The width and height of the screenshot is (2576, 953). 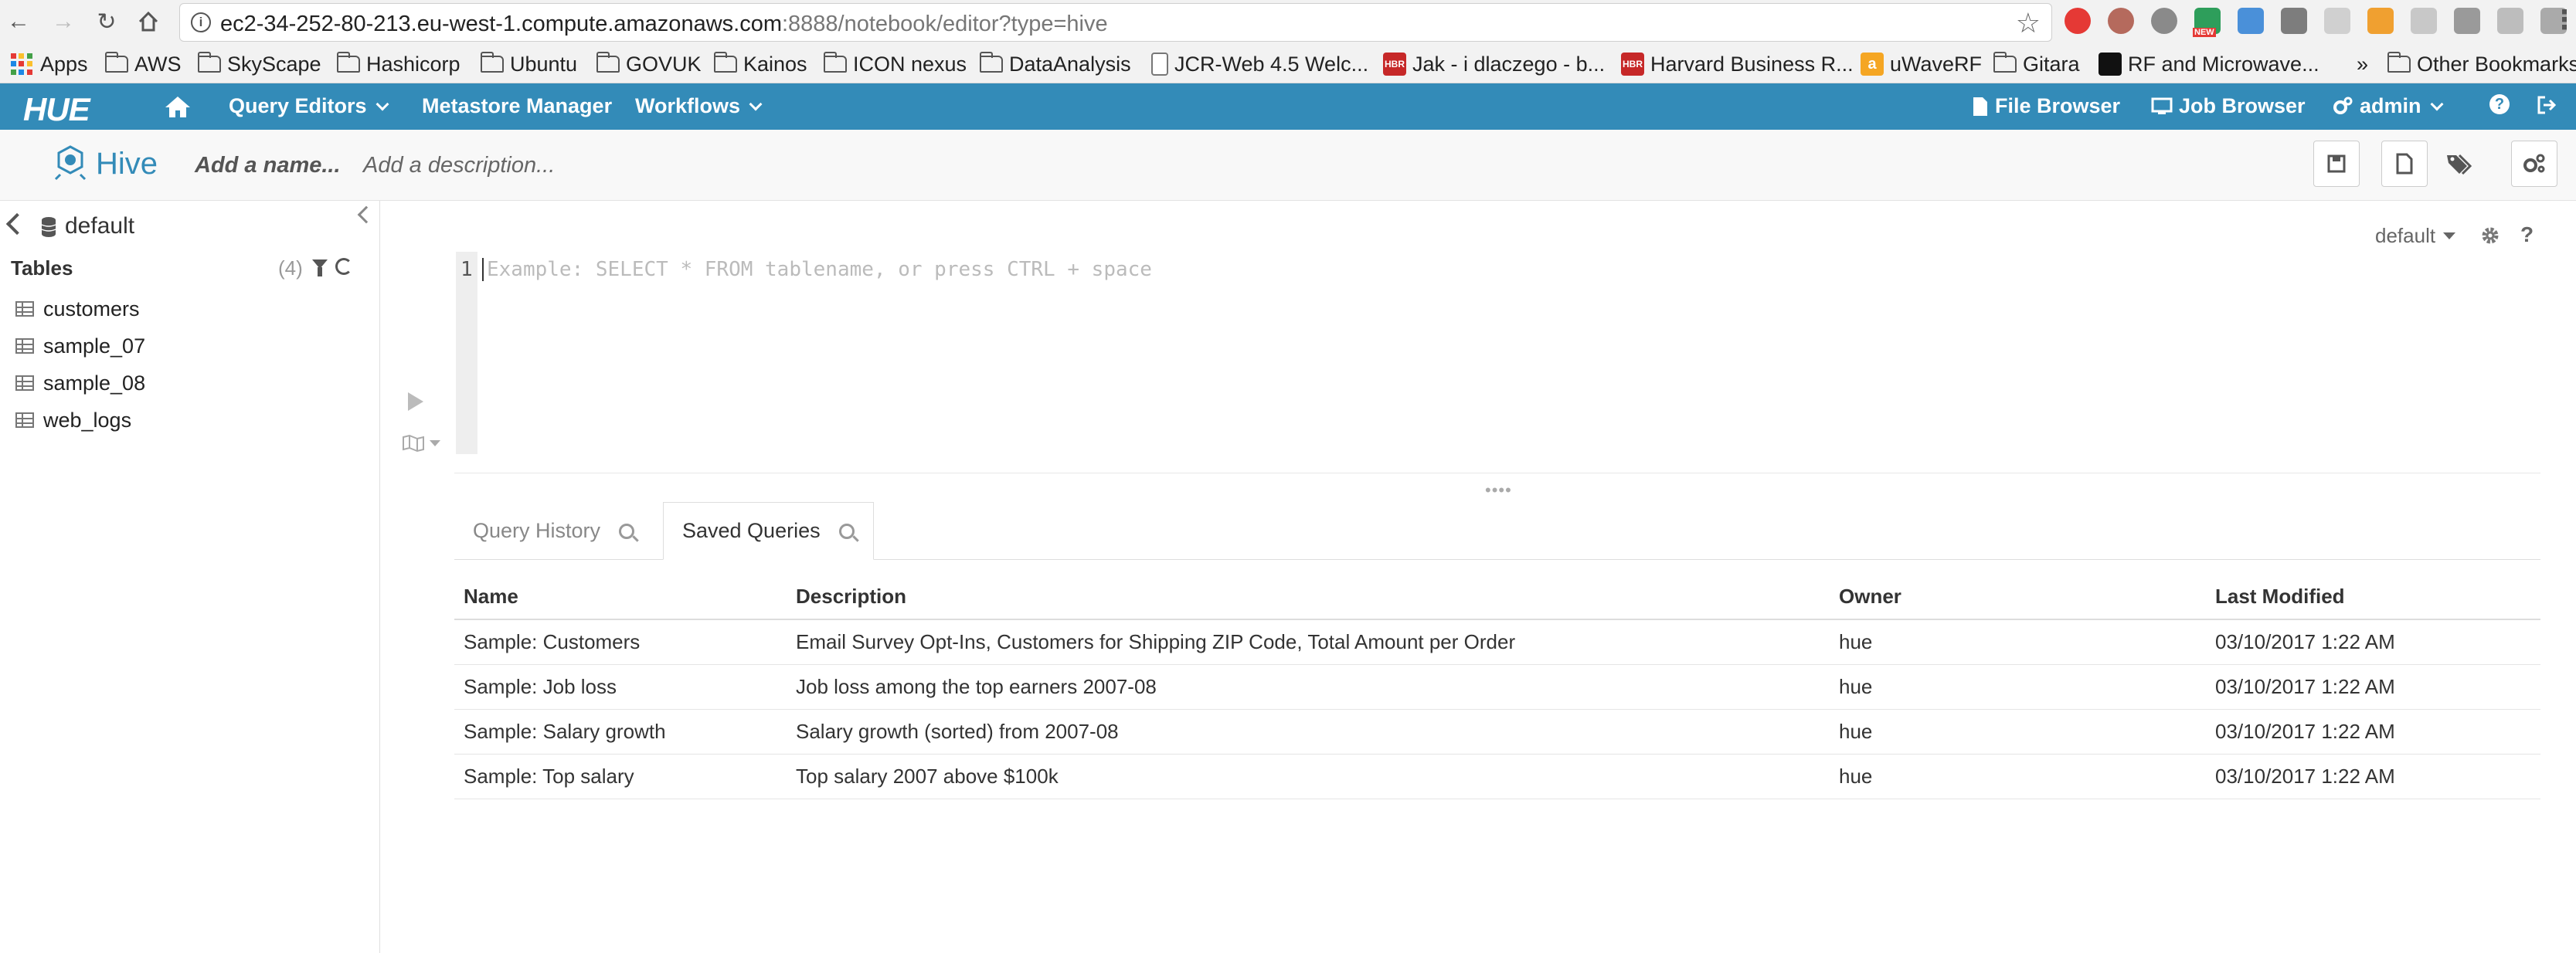 I want to click on query-owner-cell: hue, so click(x=2018, y=776).